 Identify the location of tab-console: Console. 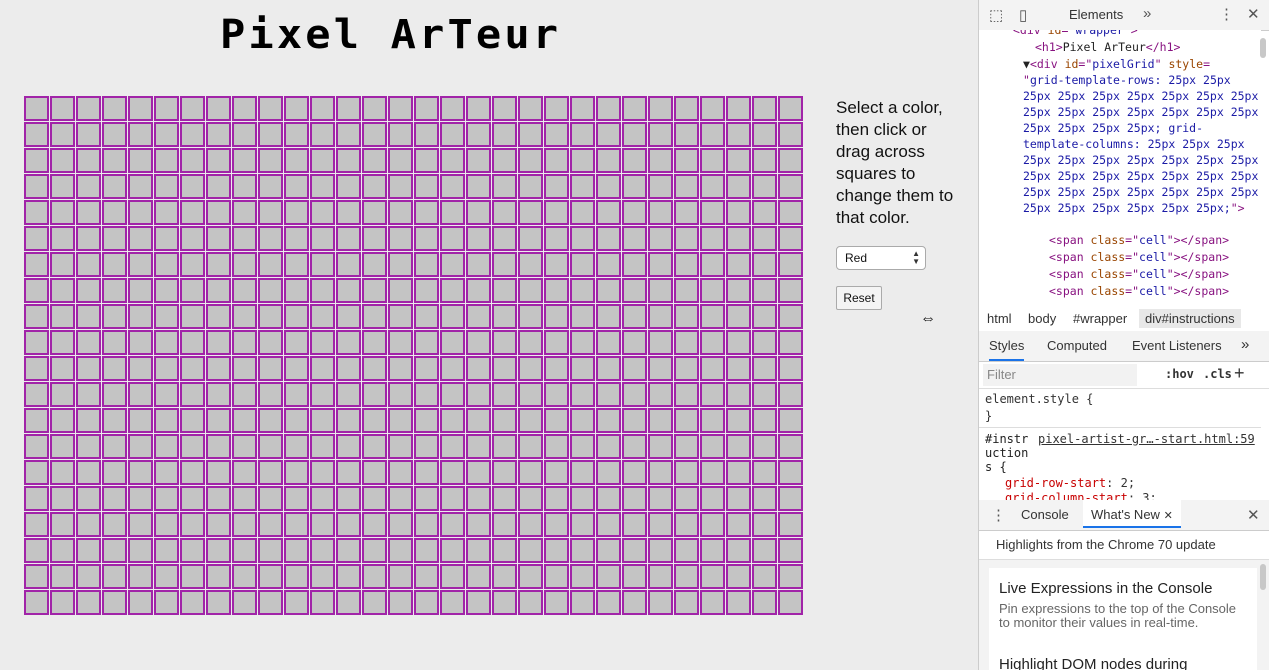
(1045, 514).